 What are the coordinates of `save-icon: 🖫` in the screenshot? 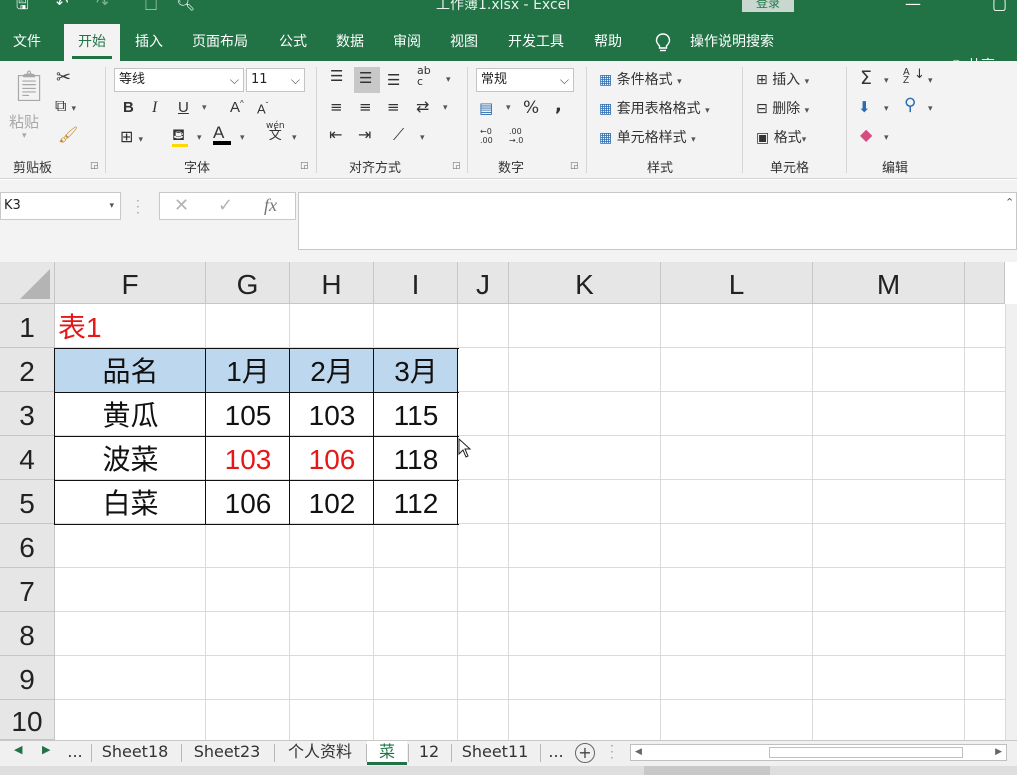 It's located at (22, 9).